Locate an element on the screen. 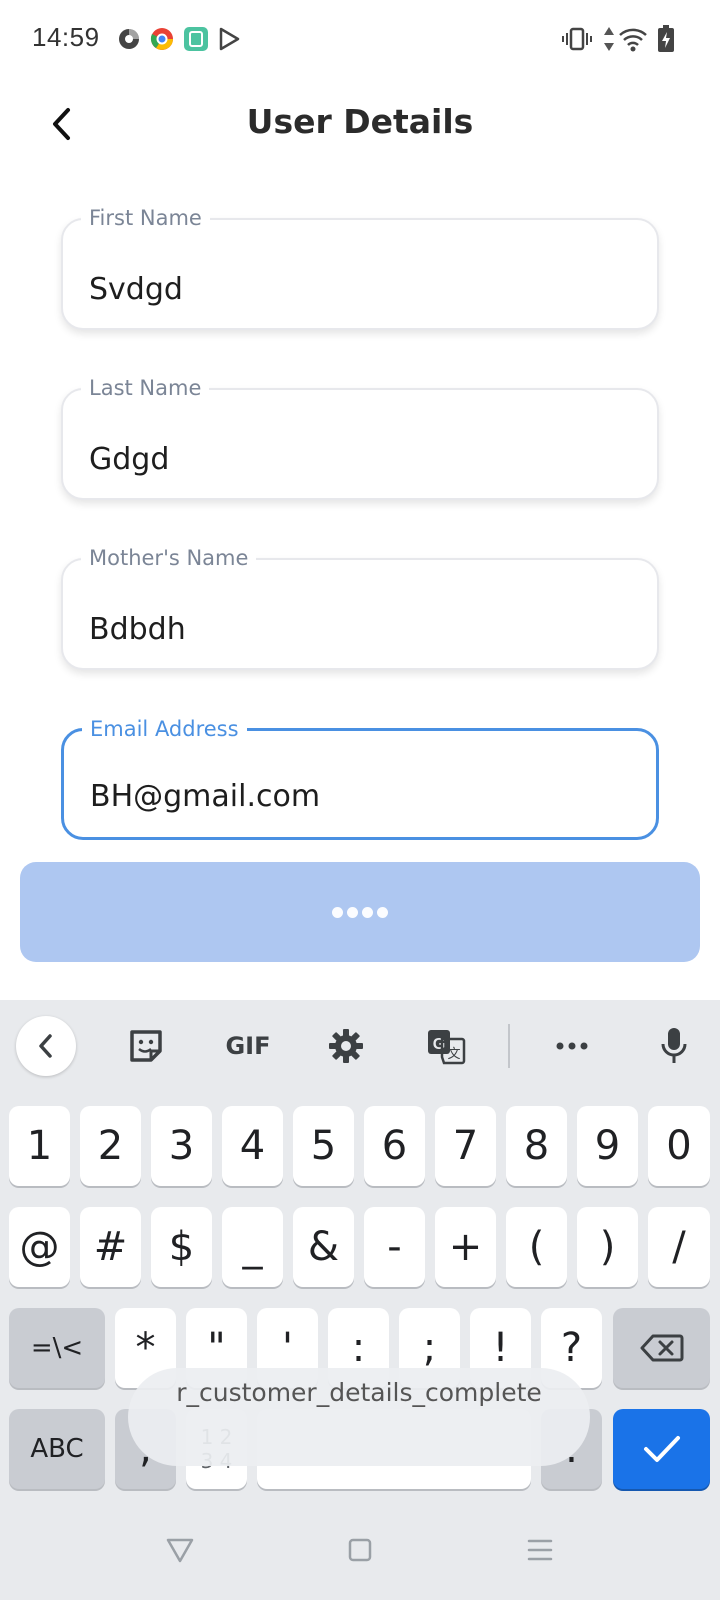 This screenshot has height=1600, width=720. settings-button is located at coordinates (346, 1046).